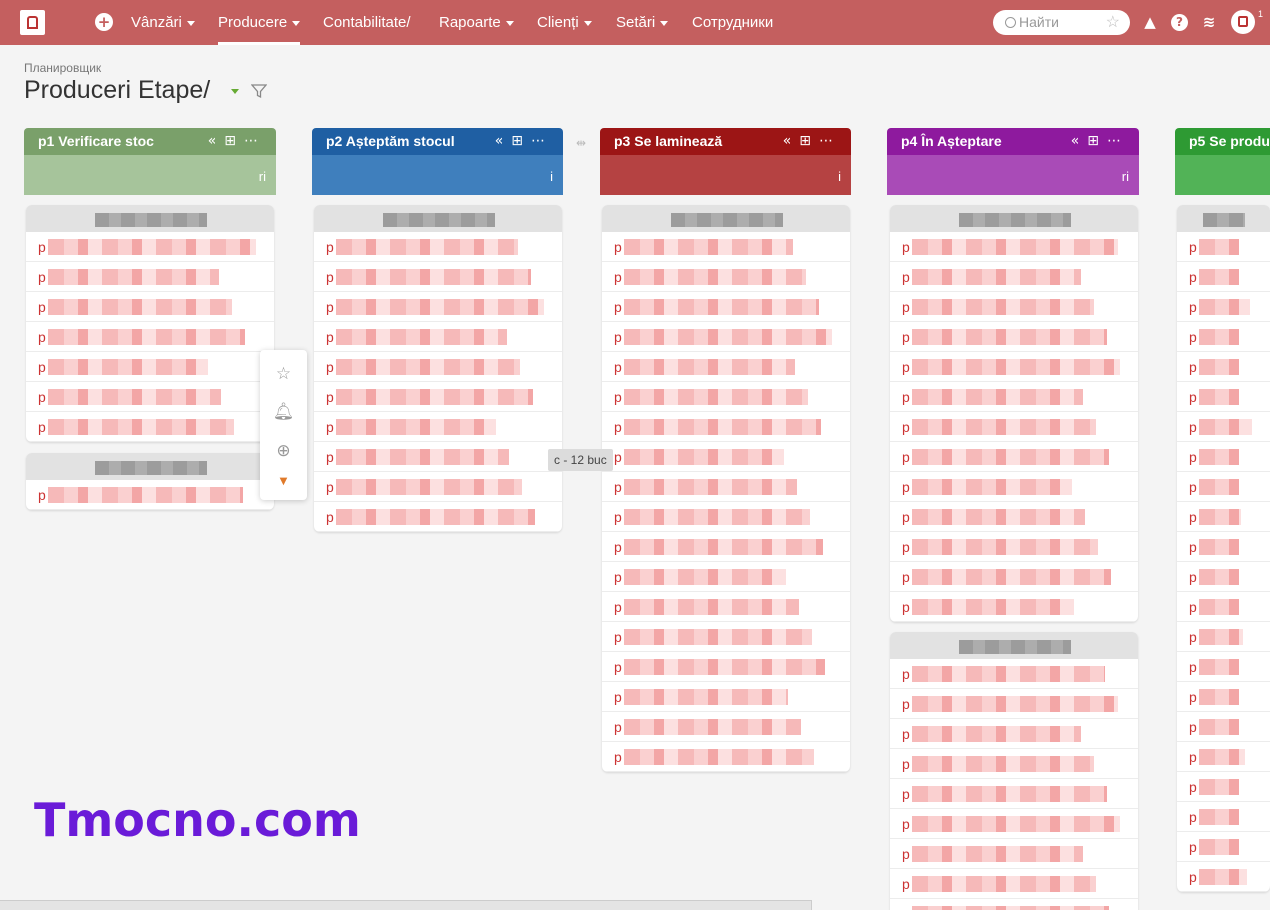 This screenshot has height=910, width=1270. I want to click on order-group-card: pppppppppppppppppppppp, so click(1223, 548).